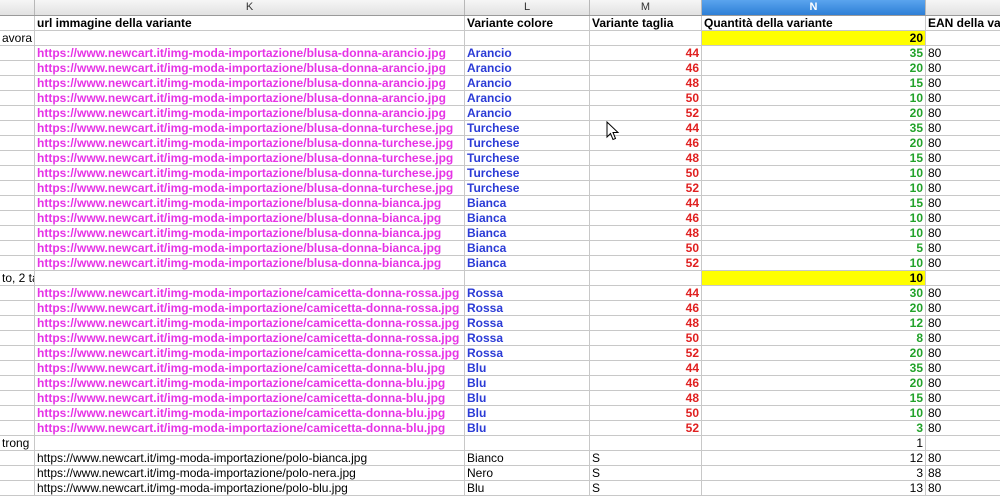 This screenshot has width=1000, height=496. Describe the element at coordinates (527, 458) in the screenshot. I see `cell-l: Bianco` at that location.